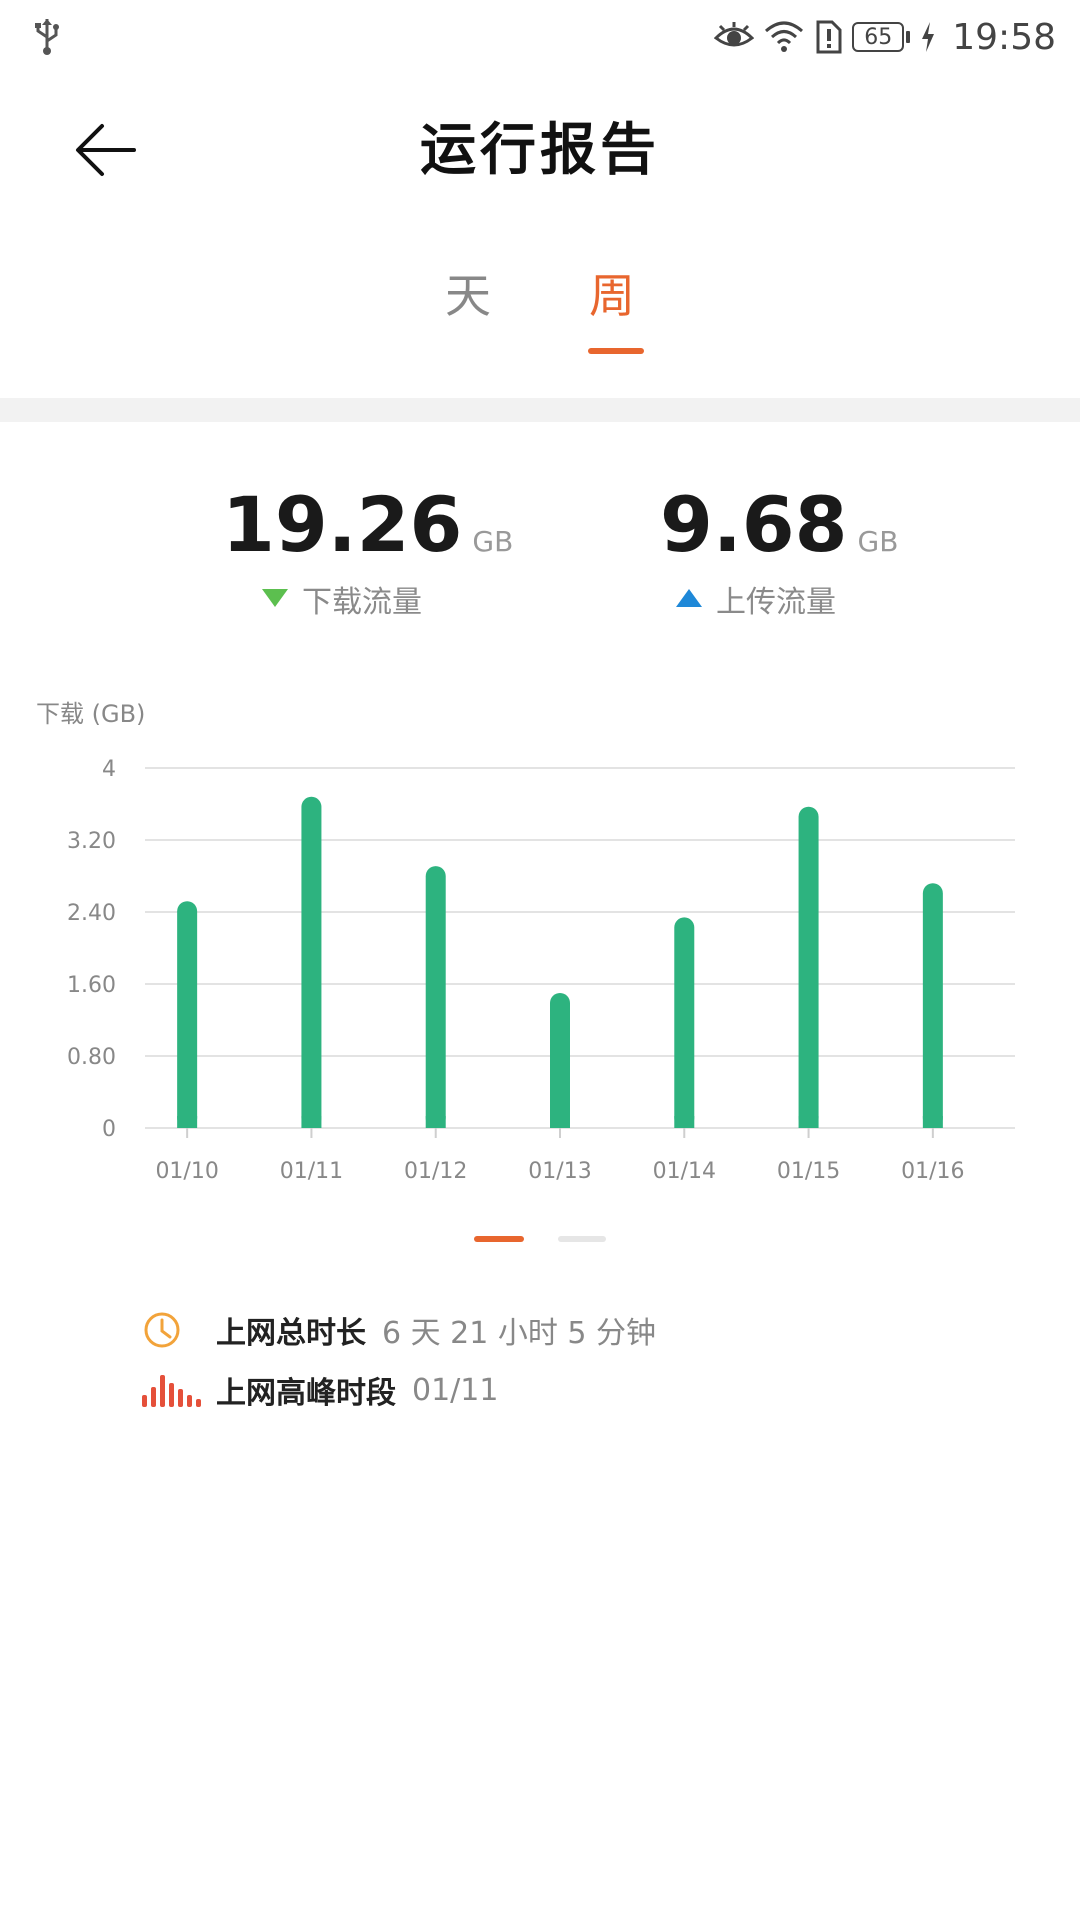  Describe the element at coordinates (776, 602) in the screenshot. I see `upload-label: 上传流量` at that location.